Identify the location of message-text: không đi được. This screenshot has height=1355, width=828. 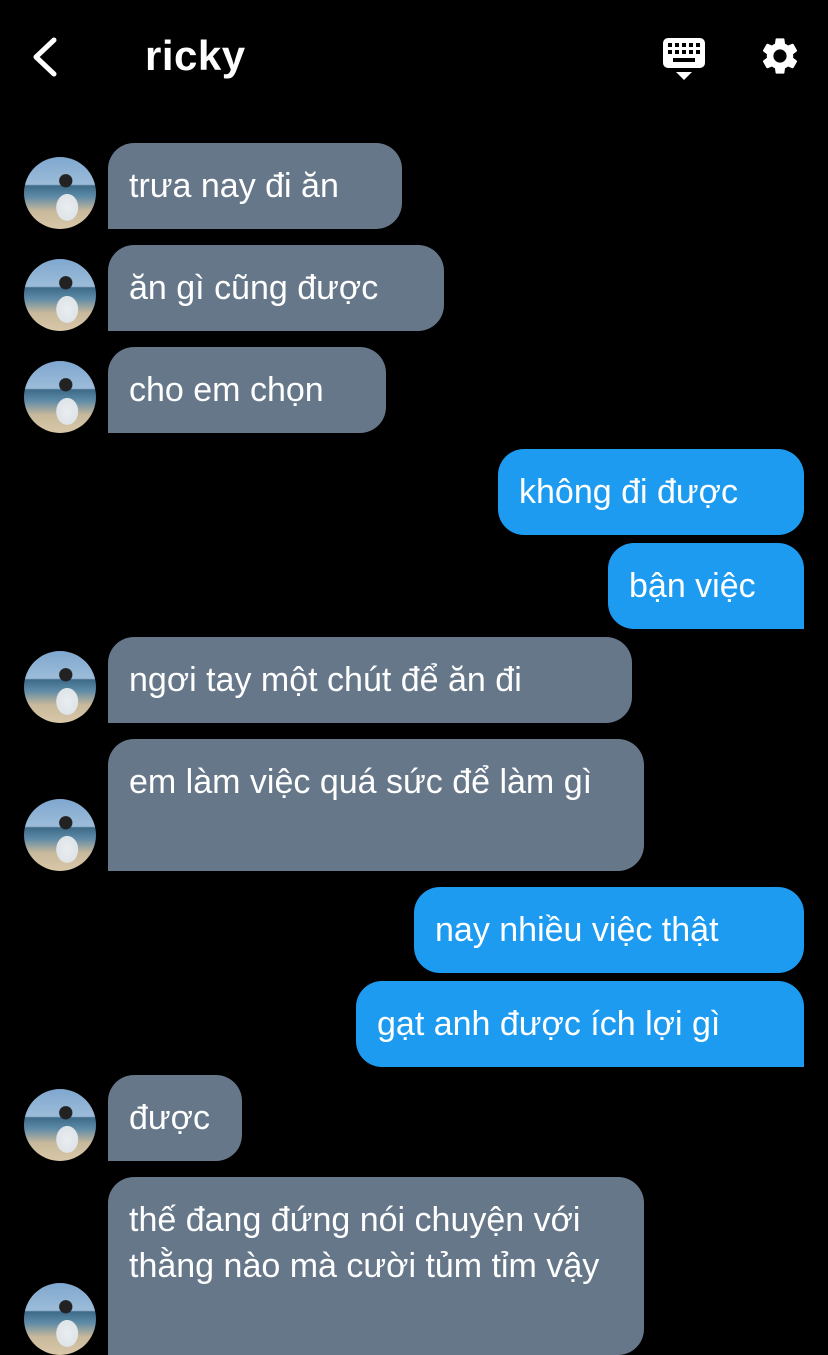
(628, 492).